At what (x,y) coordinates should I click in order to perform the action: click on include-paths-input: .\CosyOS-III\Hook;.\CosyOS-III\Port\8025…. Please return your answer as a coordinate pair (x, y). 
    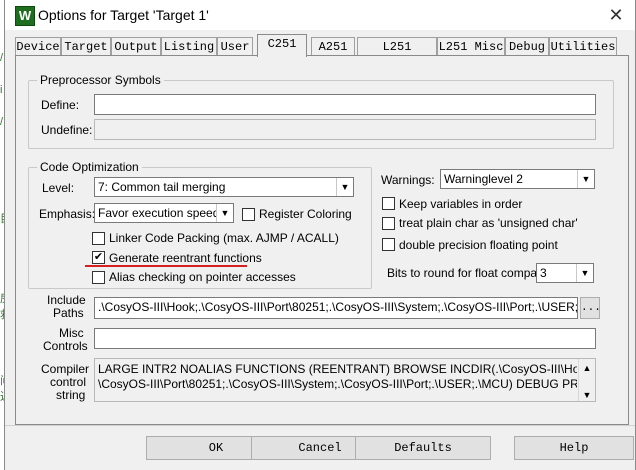
    Looking at the image, I should click on (336, 308).